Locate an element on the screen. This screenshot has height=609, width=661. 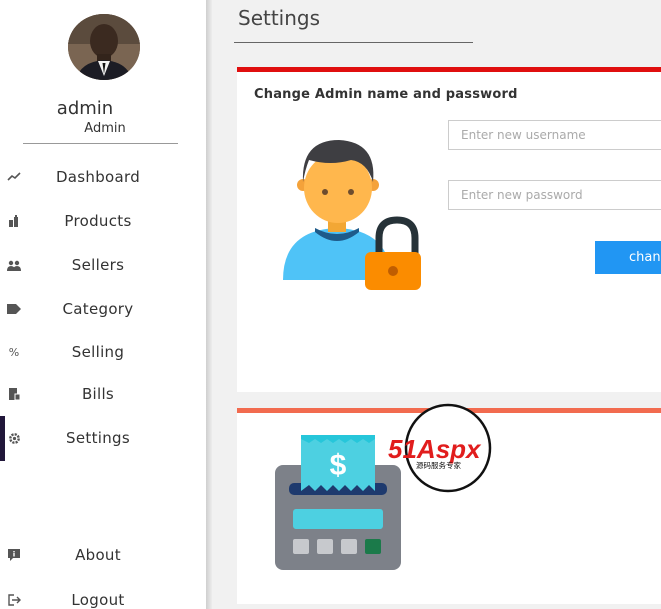
sidebar-item-logout: Logout is located at coordinates (103, 597).